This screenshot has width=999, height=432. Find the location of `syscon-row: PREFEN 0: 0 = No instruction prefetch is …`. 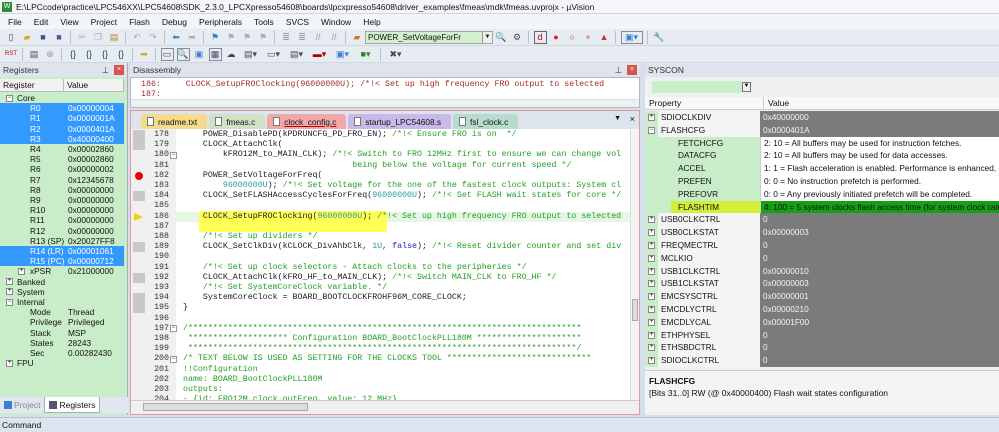

syscon-row: PREFEN 0: 0 = No instruction prefetch is … is located at coordinates (822, 181).